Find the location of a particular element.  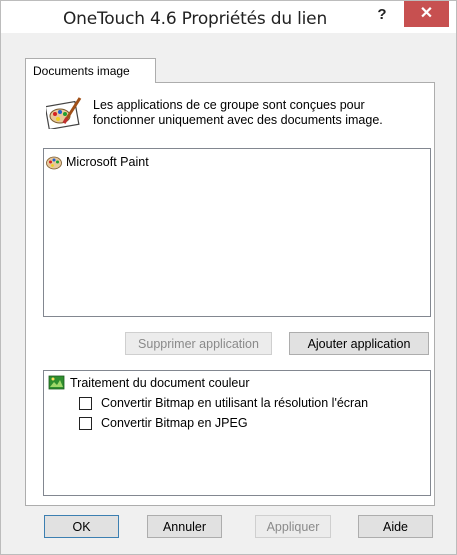

color-document-icon is located at coordinates (56, 382).